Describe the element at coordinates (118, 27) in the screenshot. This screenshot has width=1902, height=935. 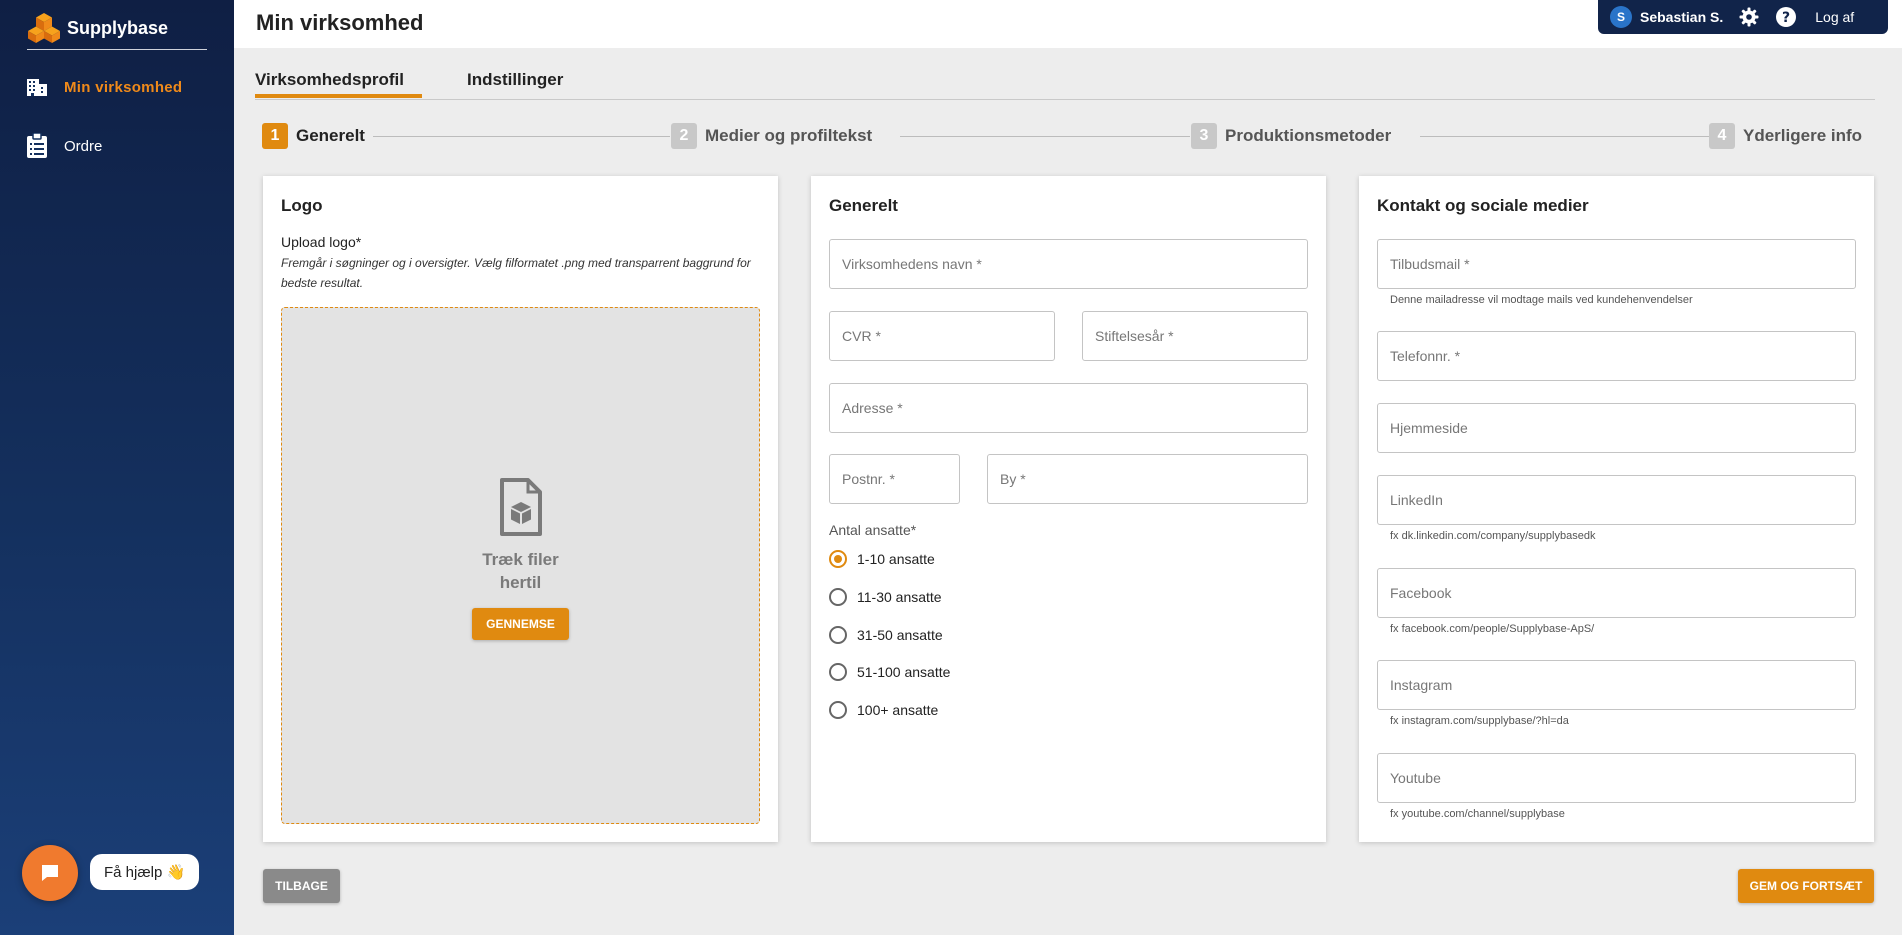
I see `brand-name: Supplybase` at that location.